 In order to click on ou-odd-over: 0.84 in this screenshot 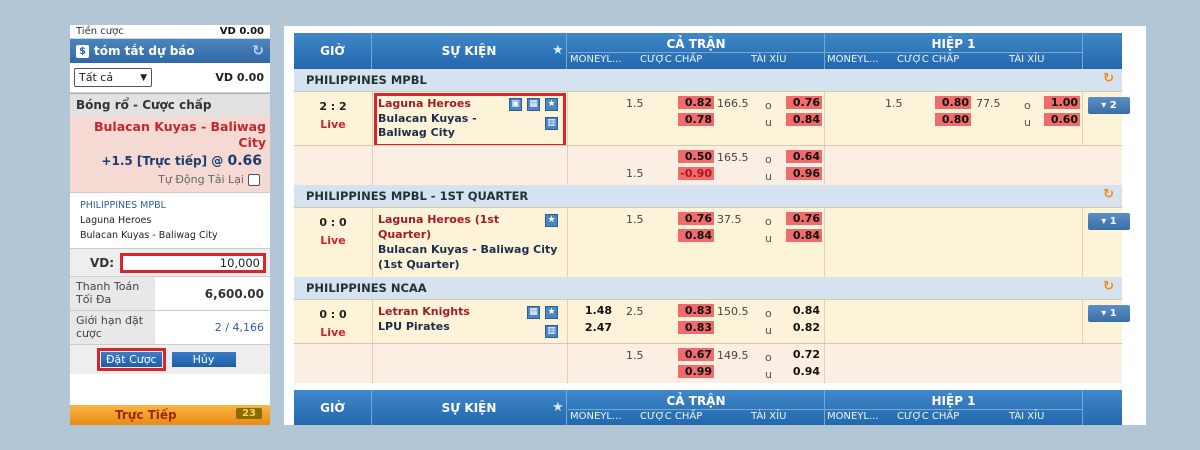, I will do `click(804, 310)`.